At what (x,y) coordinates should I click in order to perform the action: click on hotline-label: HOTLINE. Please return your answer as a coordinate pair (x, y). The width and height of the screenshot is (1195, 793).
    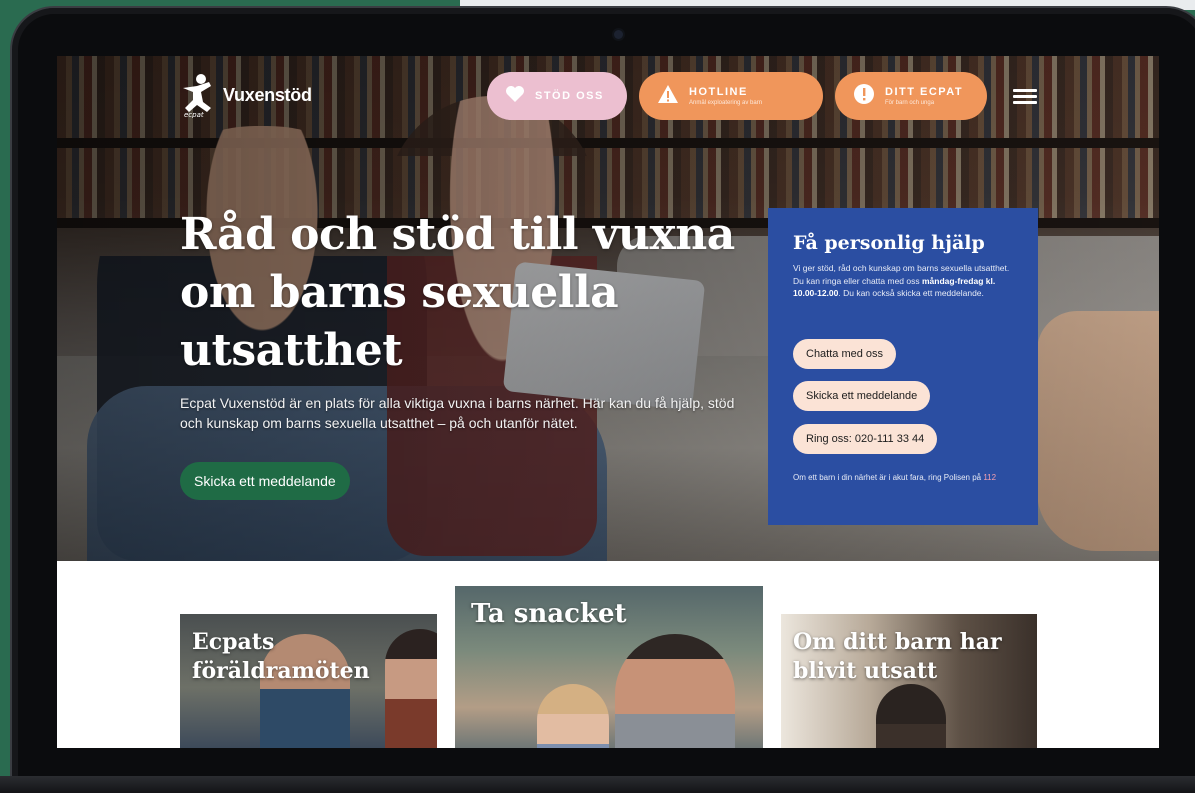
    Looking at the image, I should click on (718, 92).